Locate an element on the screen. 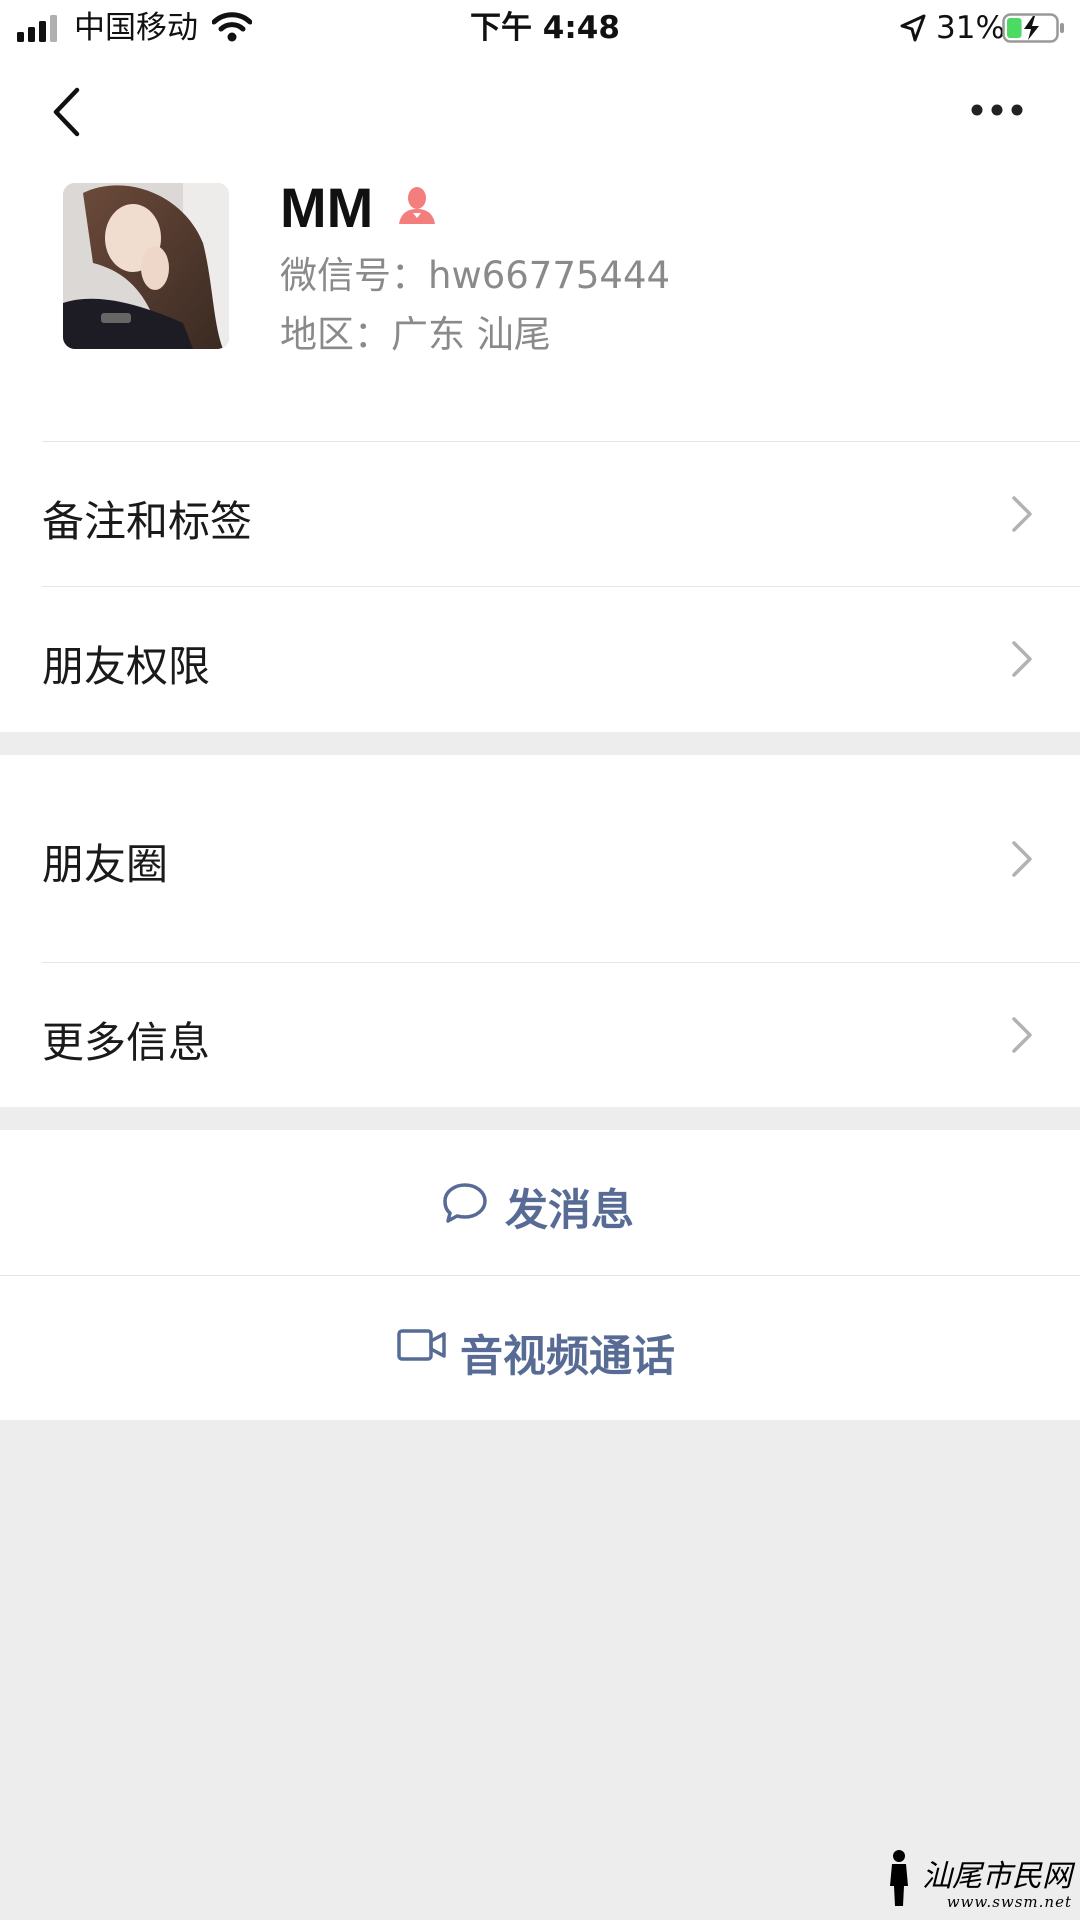 This screenshot has width=1080, height=1920. more-info-row: 更多信息 is located at coordinates (540, 1035).